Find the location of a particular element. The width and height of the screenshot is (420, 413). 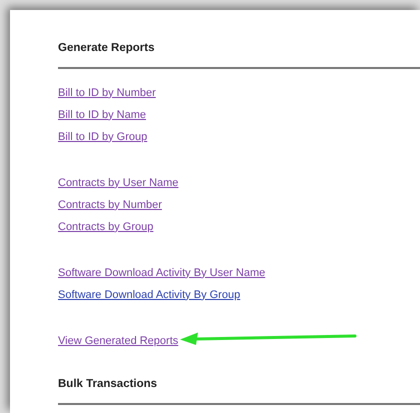

report-link: Contracts by User Name is located at coordinates (118, 183).